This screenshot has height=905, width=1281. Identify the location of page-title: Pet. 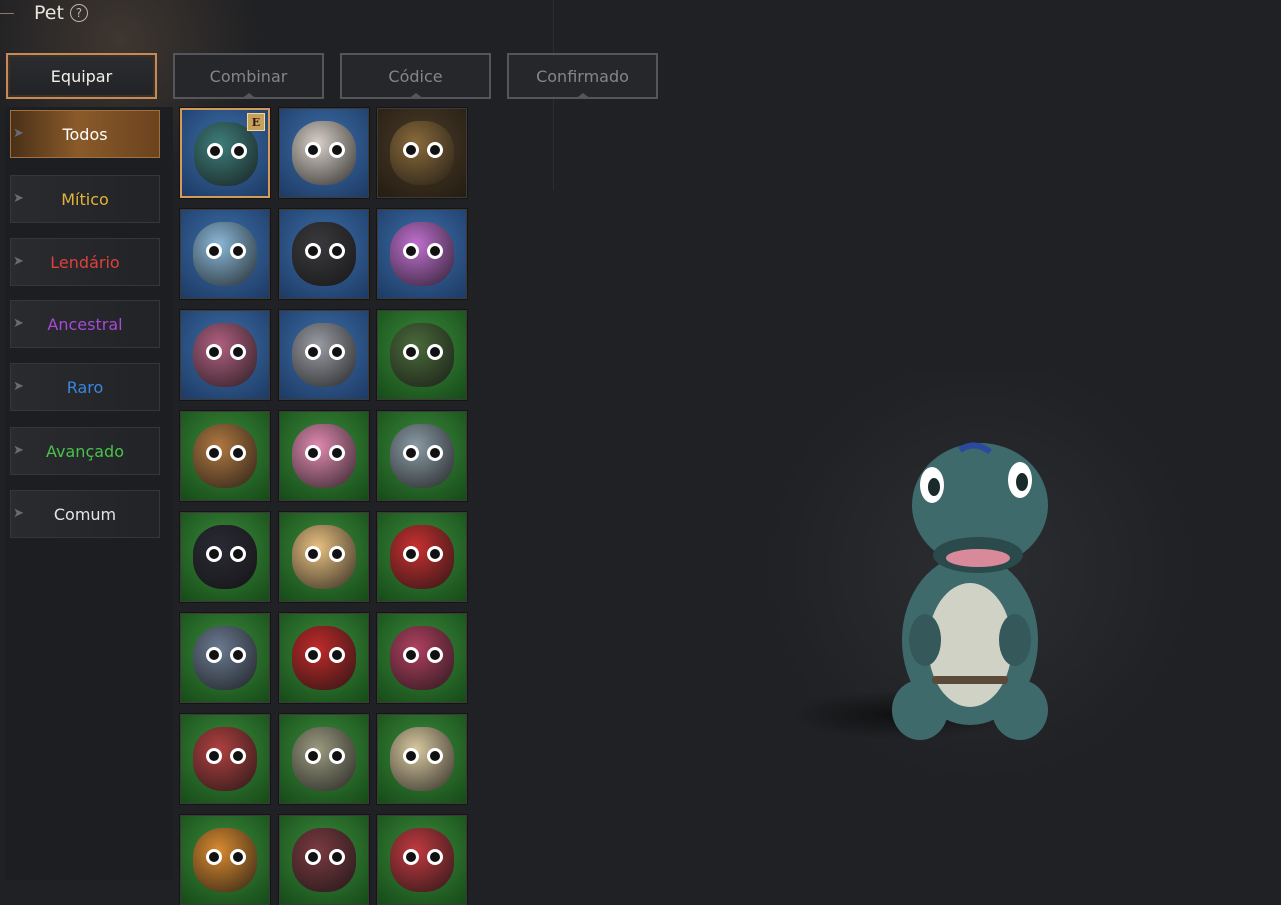
(49, 13).